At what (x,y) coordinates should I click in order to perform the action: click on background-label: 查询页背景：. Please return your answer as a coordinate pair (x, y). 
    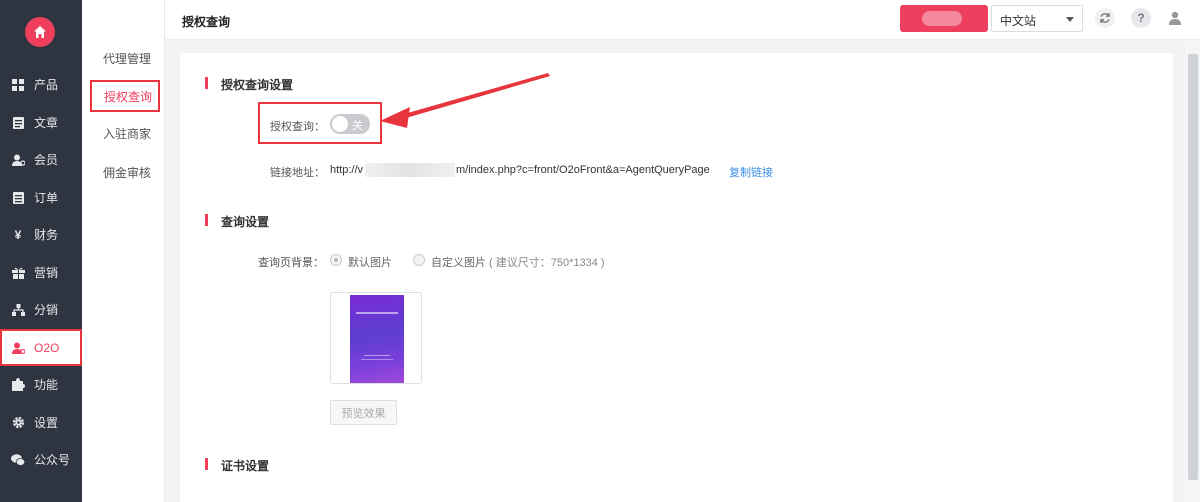
    Looking at the image, I should click on (291, 263).